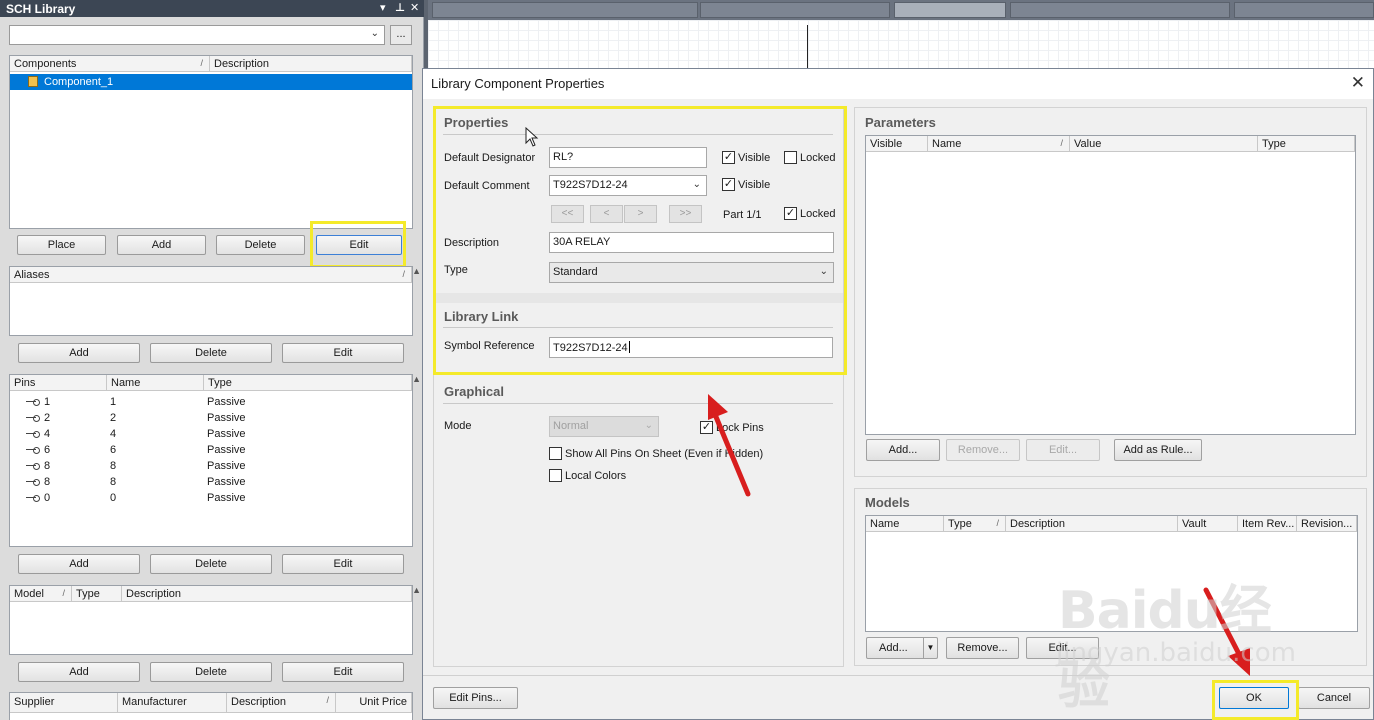  Describe the element at coordinates (902, 648) in the screenshot. I see `add-model-button: Add... ▼` at that location.